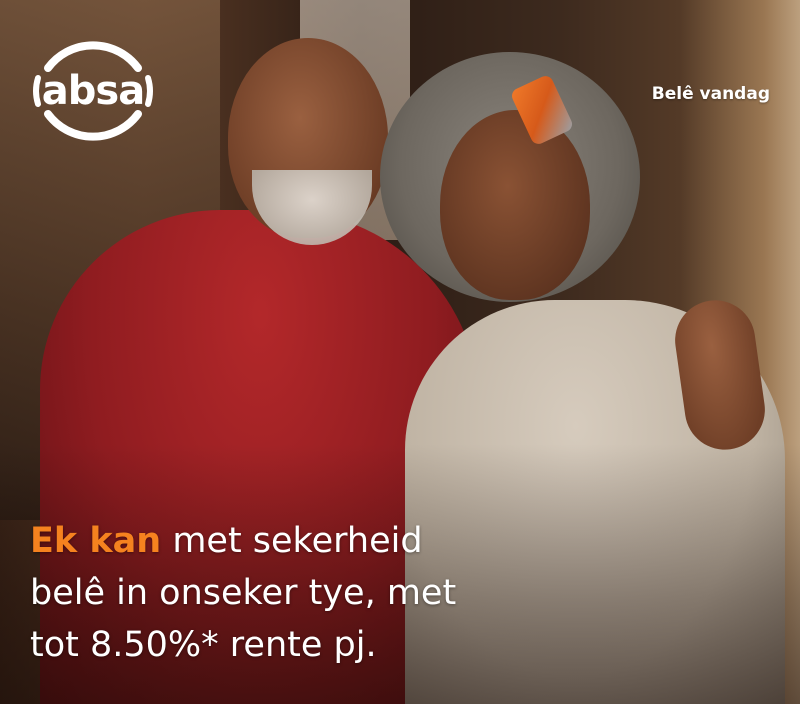 The width and height of the screenshot is (800, 704). What do you see at coordinates (243, 593) in the screenshot?
I see `headline-line-2: belê in onseker tye, met` at bounding box center [243, 593].